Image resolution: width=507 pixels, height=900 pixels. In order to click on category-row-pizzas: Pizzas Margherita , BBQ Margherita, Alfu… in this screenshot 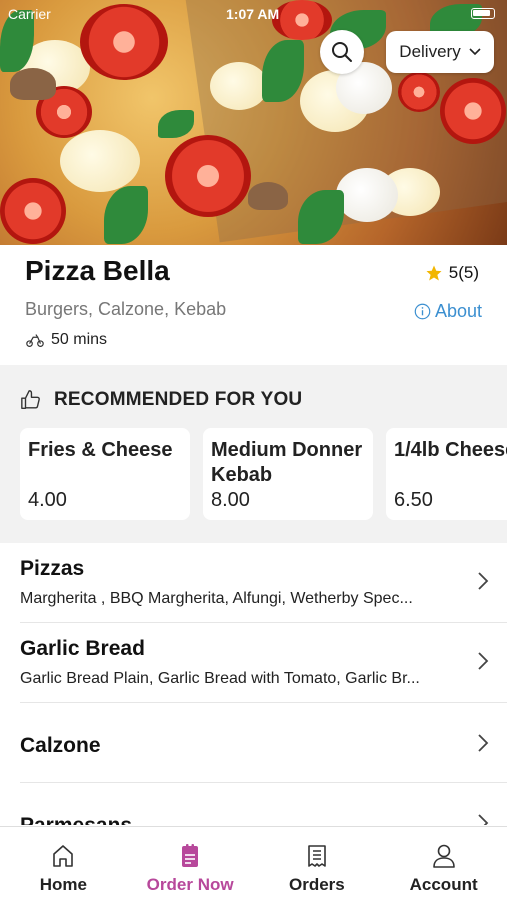, I will do `click(263, 583)`.